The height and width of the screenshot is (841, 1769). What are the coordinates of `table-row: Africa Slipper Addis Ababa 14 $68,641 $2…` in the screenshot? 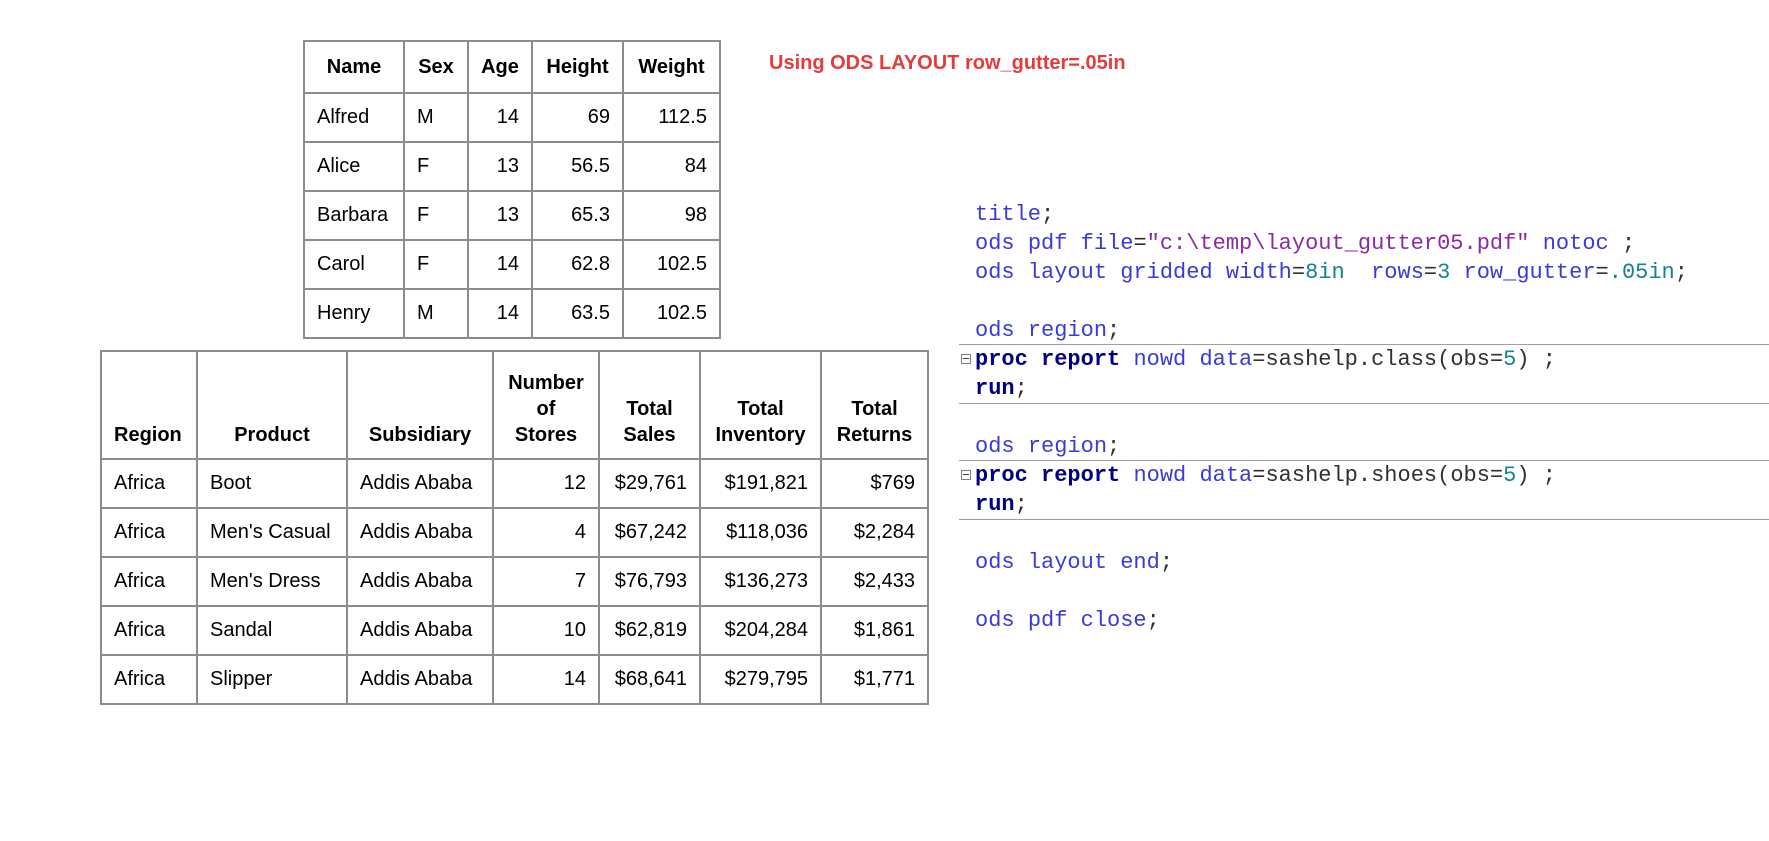 It's located at (514, 679).